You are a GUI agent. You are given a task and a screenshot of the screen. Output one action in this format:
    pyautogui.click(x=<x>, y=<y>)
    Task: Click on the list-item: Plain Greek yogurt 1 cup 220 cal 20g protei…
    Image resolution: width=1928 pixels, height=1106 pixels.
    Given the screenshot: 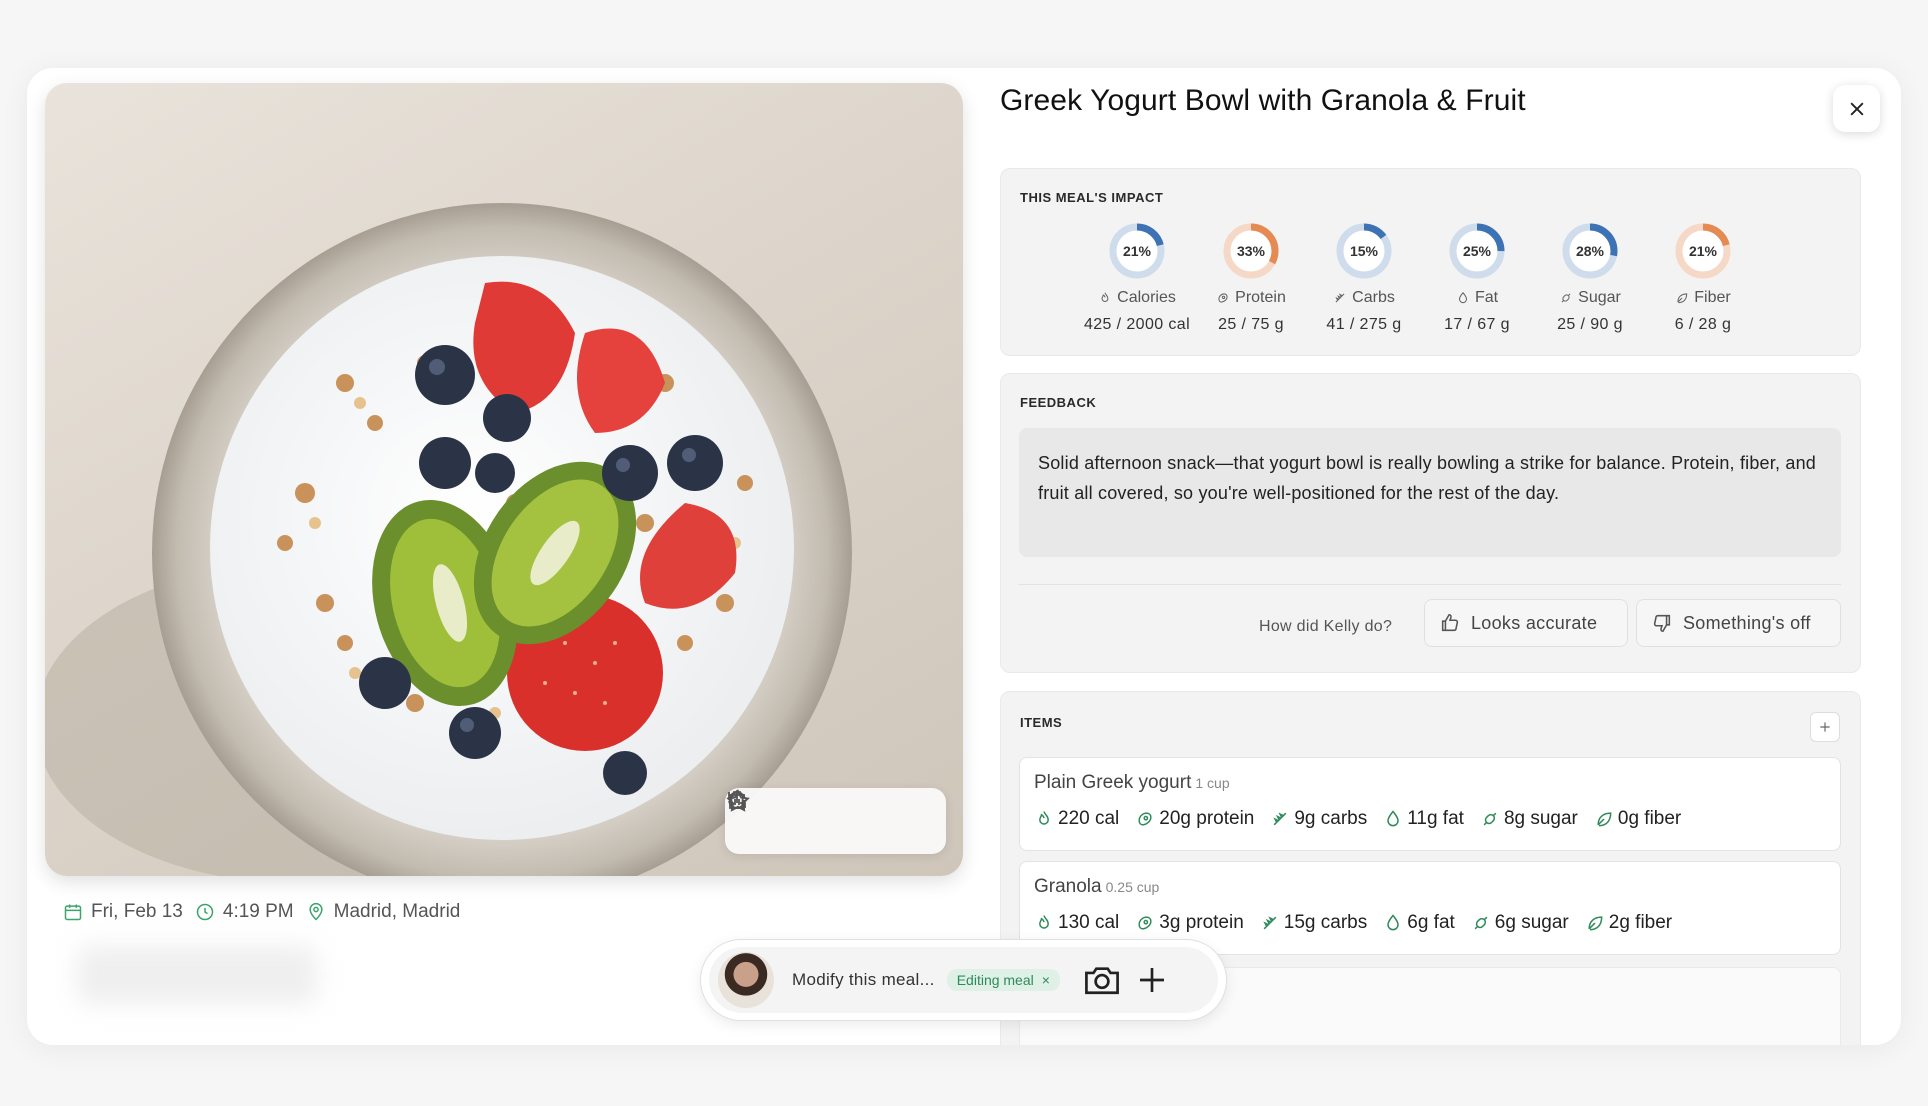 What is the action you would take?
    pyautogui.click(x=1430, y=804)
    